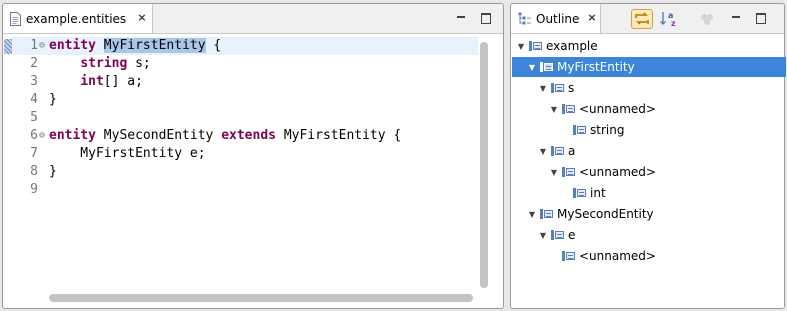 The width and height of the screenshot is (787, 311). Describe the element at coordinates (154, 45) in the screenshot. I see `selected-token: MyFirstEntity` at that location.